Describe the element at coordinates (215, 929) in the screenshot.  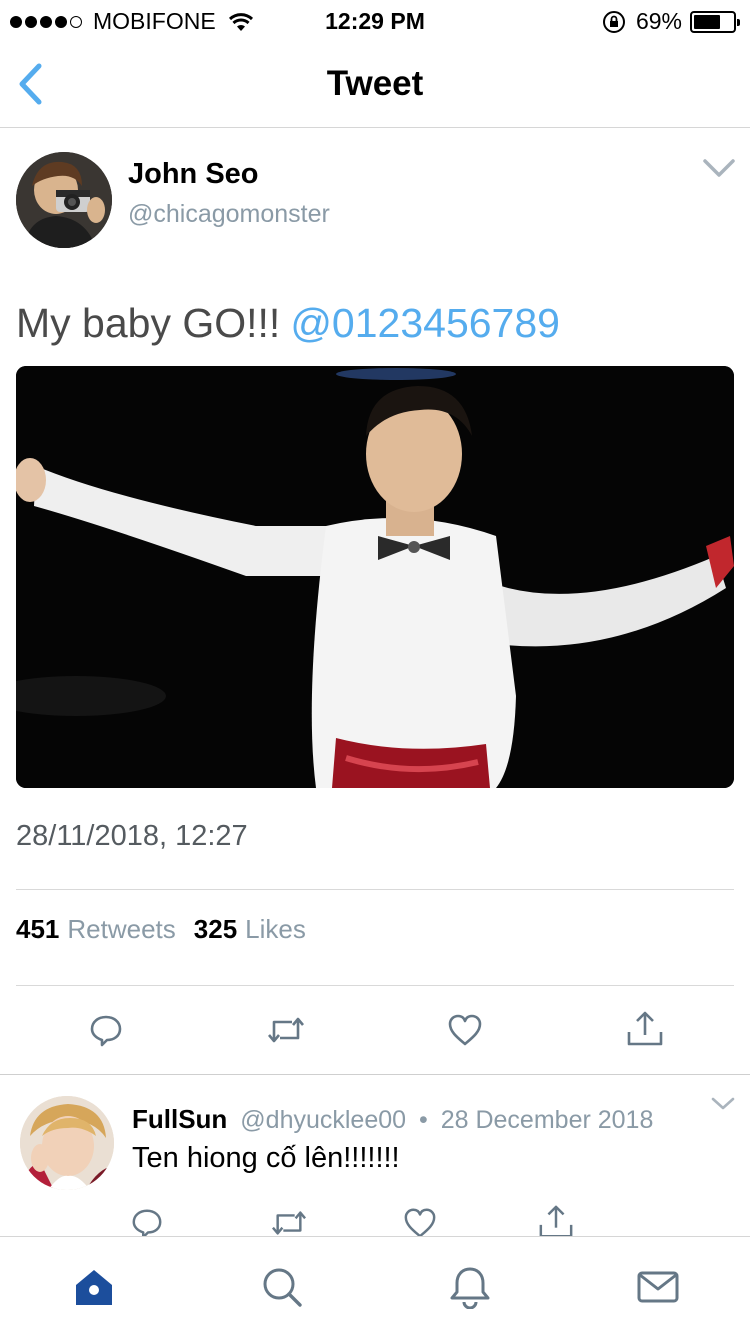
I see `like-count: 325` at that location.